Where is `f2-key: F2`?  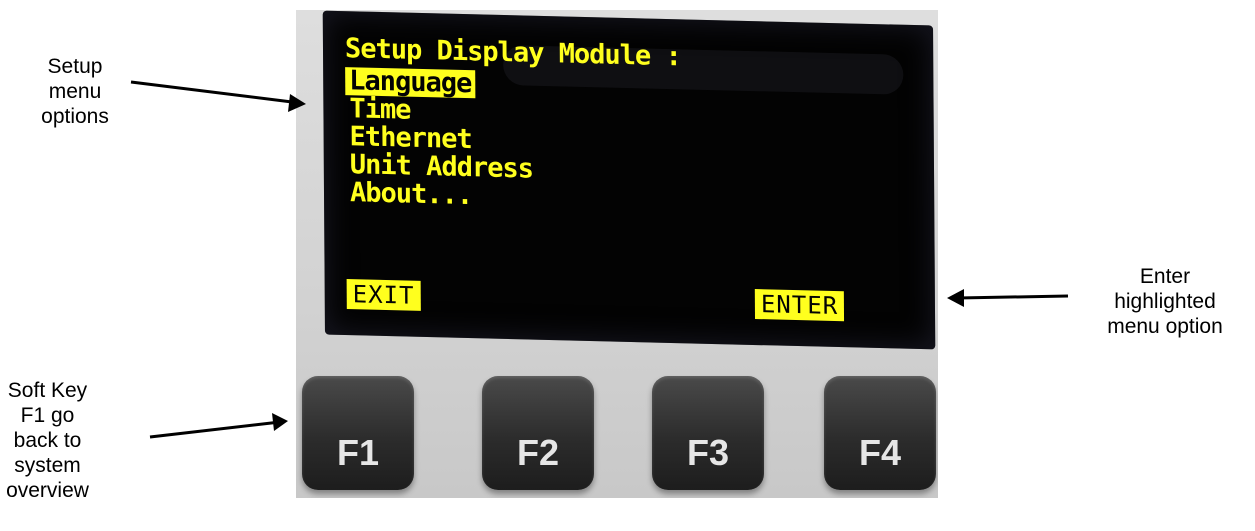
f2-key: F2 is located at coordinates (538, 433).